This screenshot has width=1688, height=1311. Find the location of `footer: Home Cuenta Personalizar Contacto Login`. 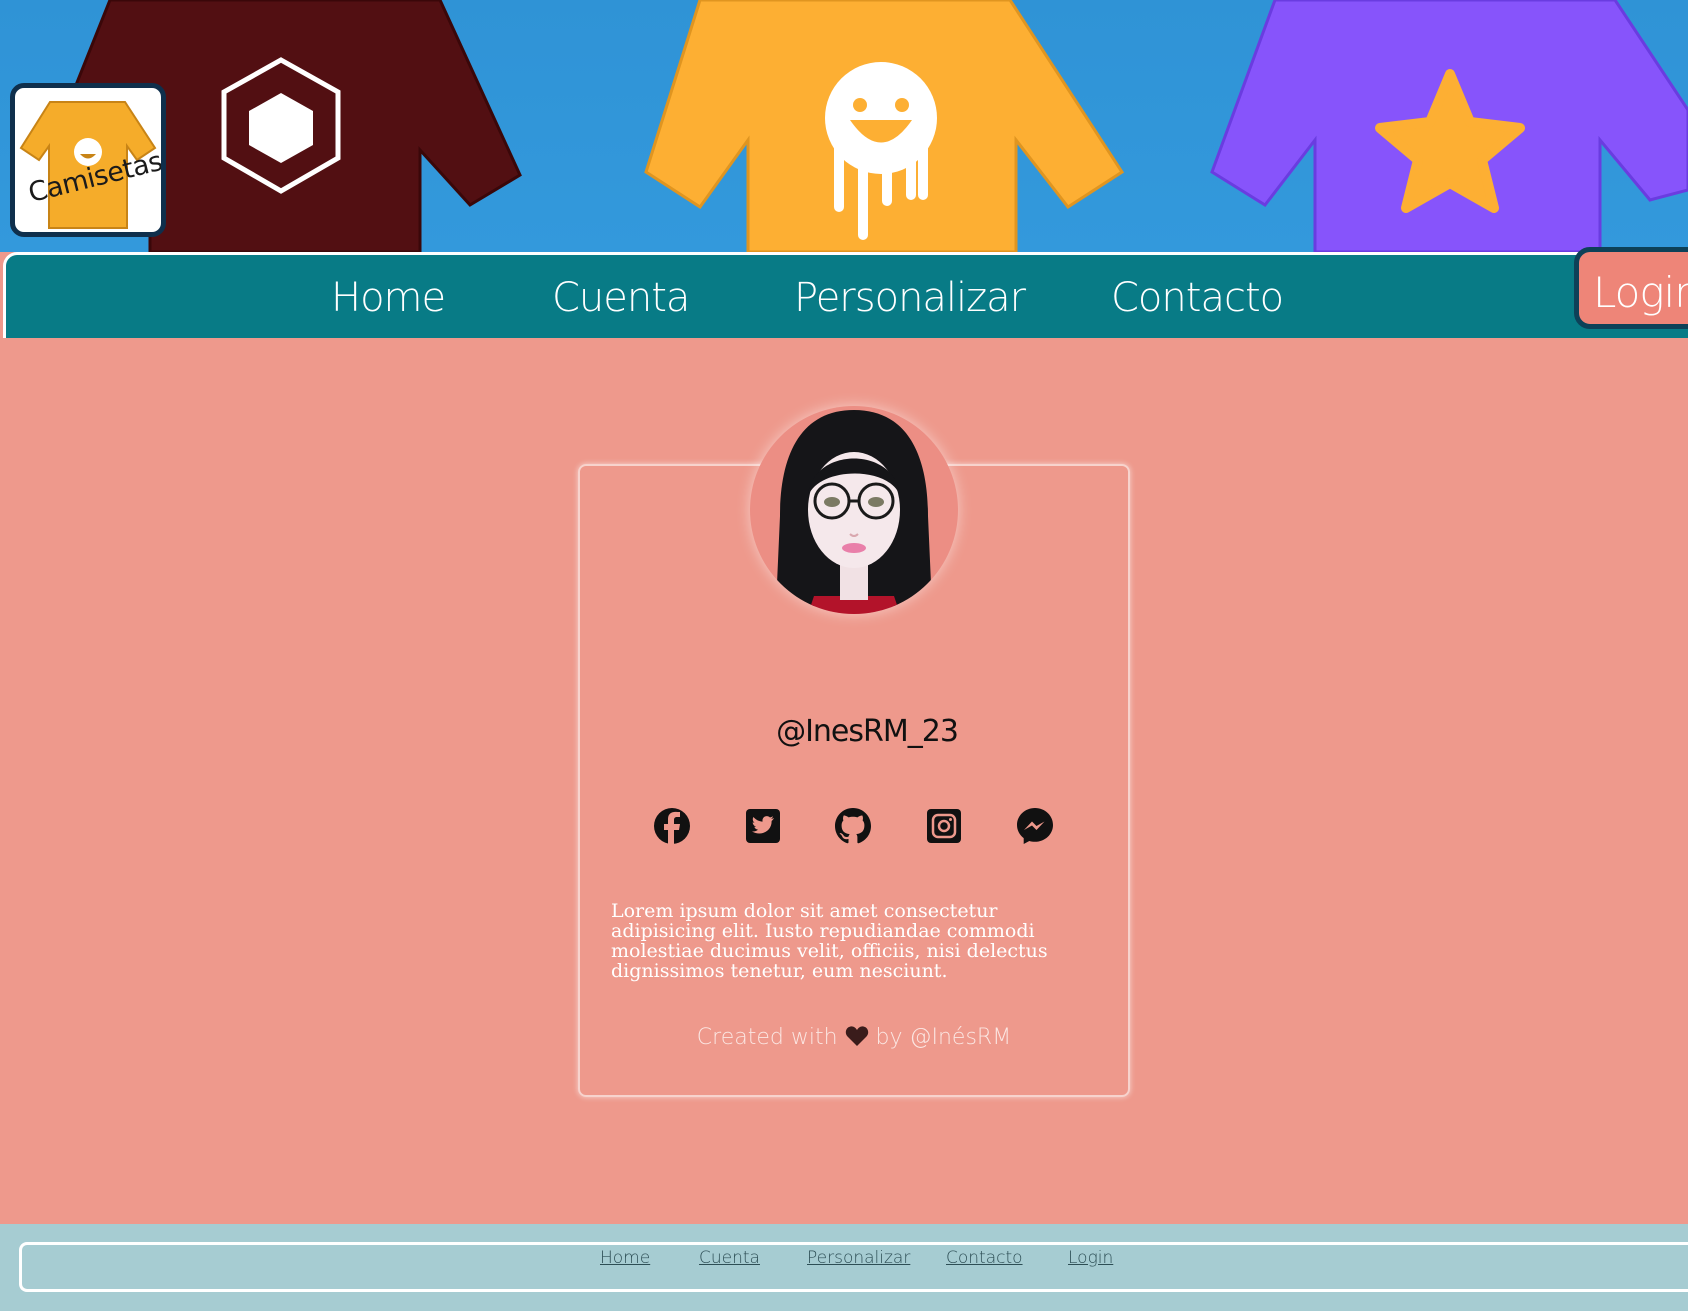

footer: Home Cuenta Personalizar Contacto Login is located at coordinates (844, 1267).